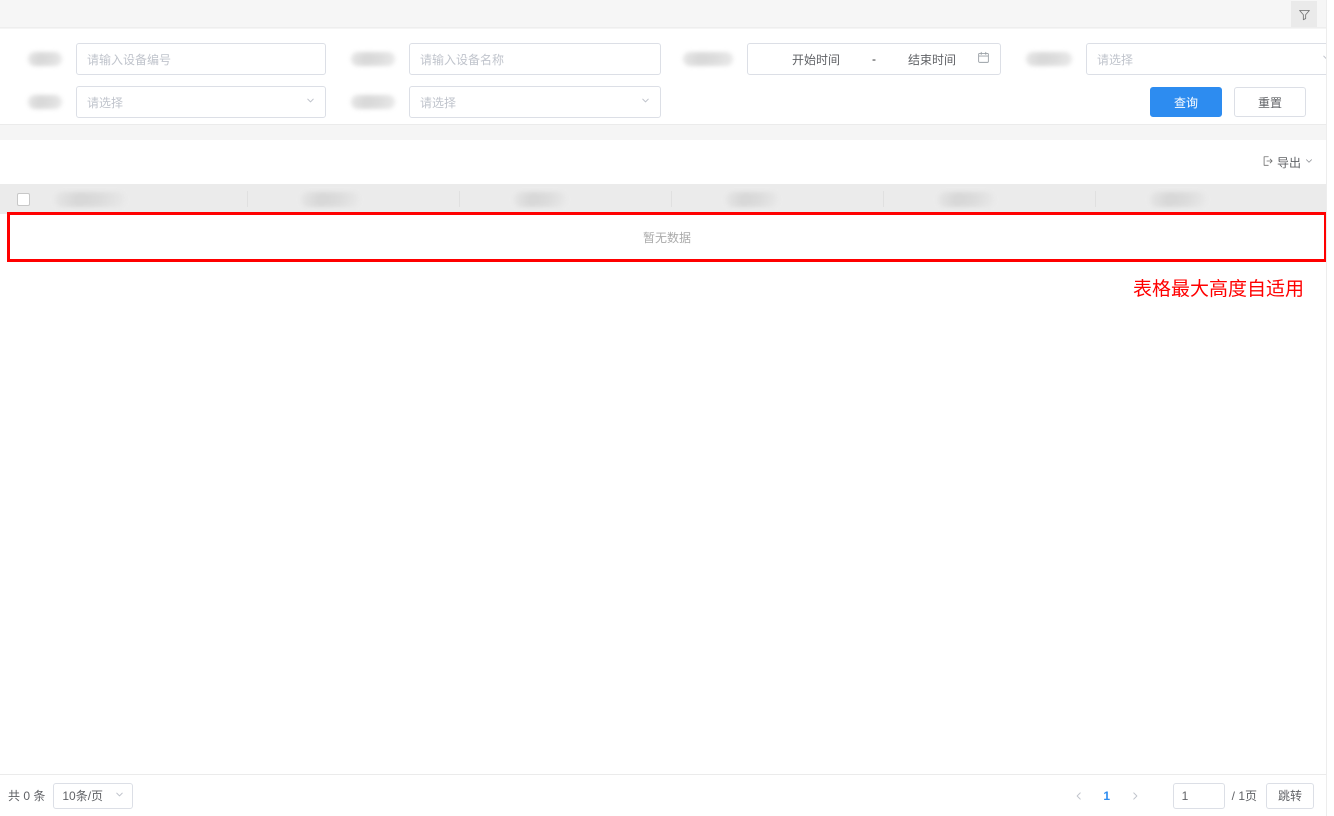 This screenshot has height=816, width=1334. Describe the element at coordinates (1210, 59) in the screenshot. I see `status-select: 请选择` at that location.